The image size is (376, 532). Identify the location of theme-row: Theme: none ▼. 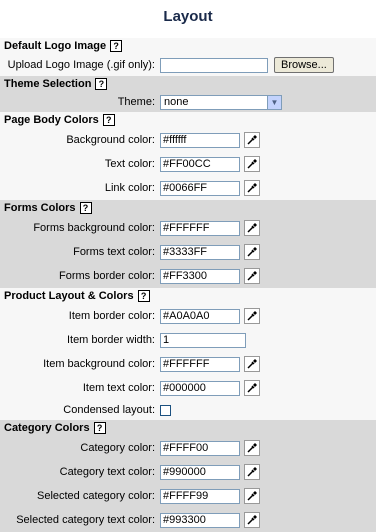
(188, 102).